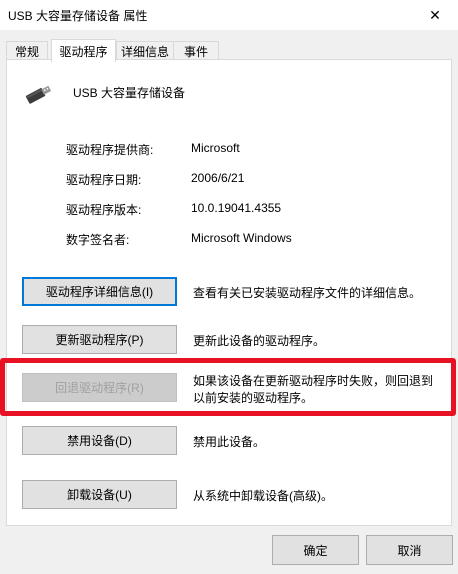  I want to click on rollback-driver-button-label: 回退驱动程序(R), so click(99, 388).